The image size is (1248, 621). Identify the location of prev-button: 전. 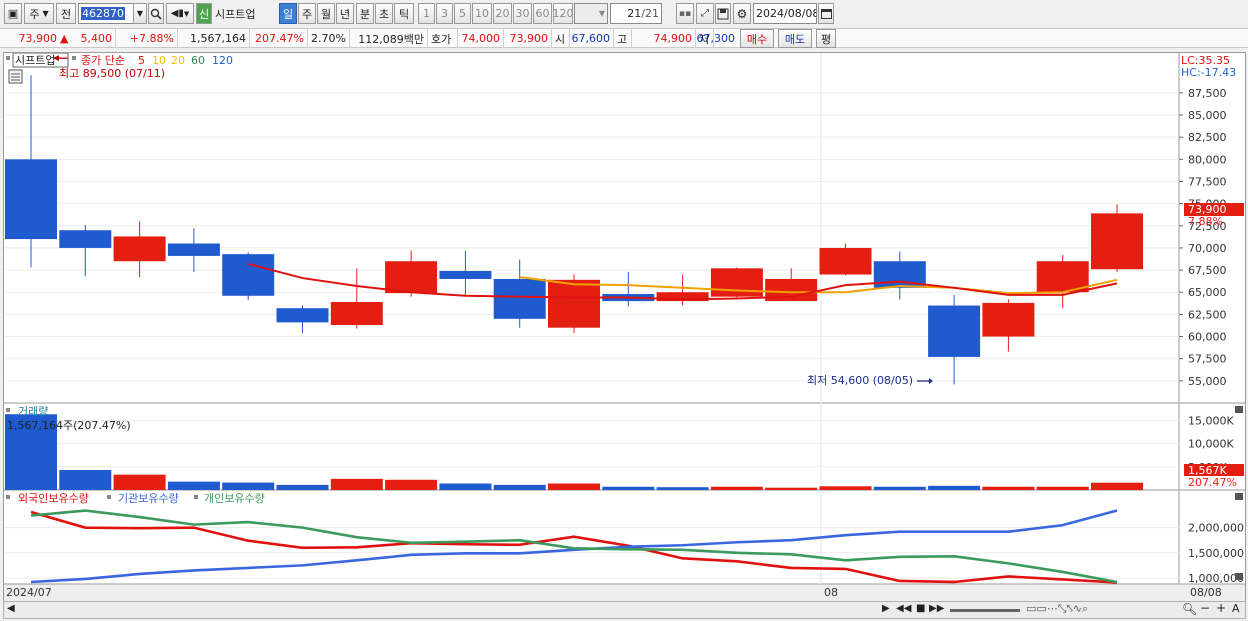
(66, 13).